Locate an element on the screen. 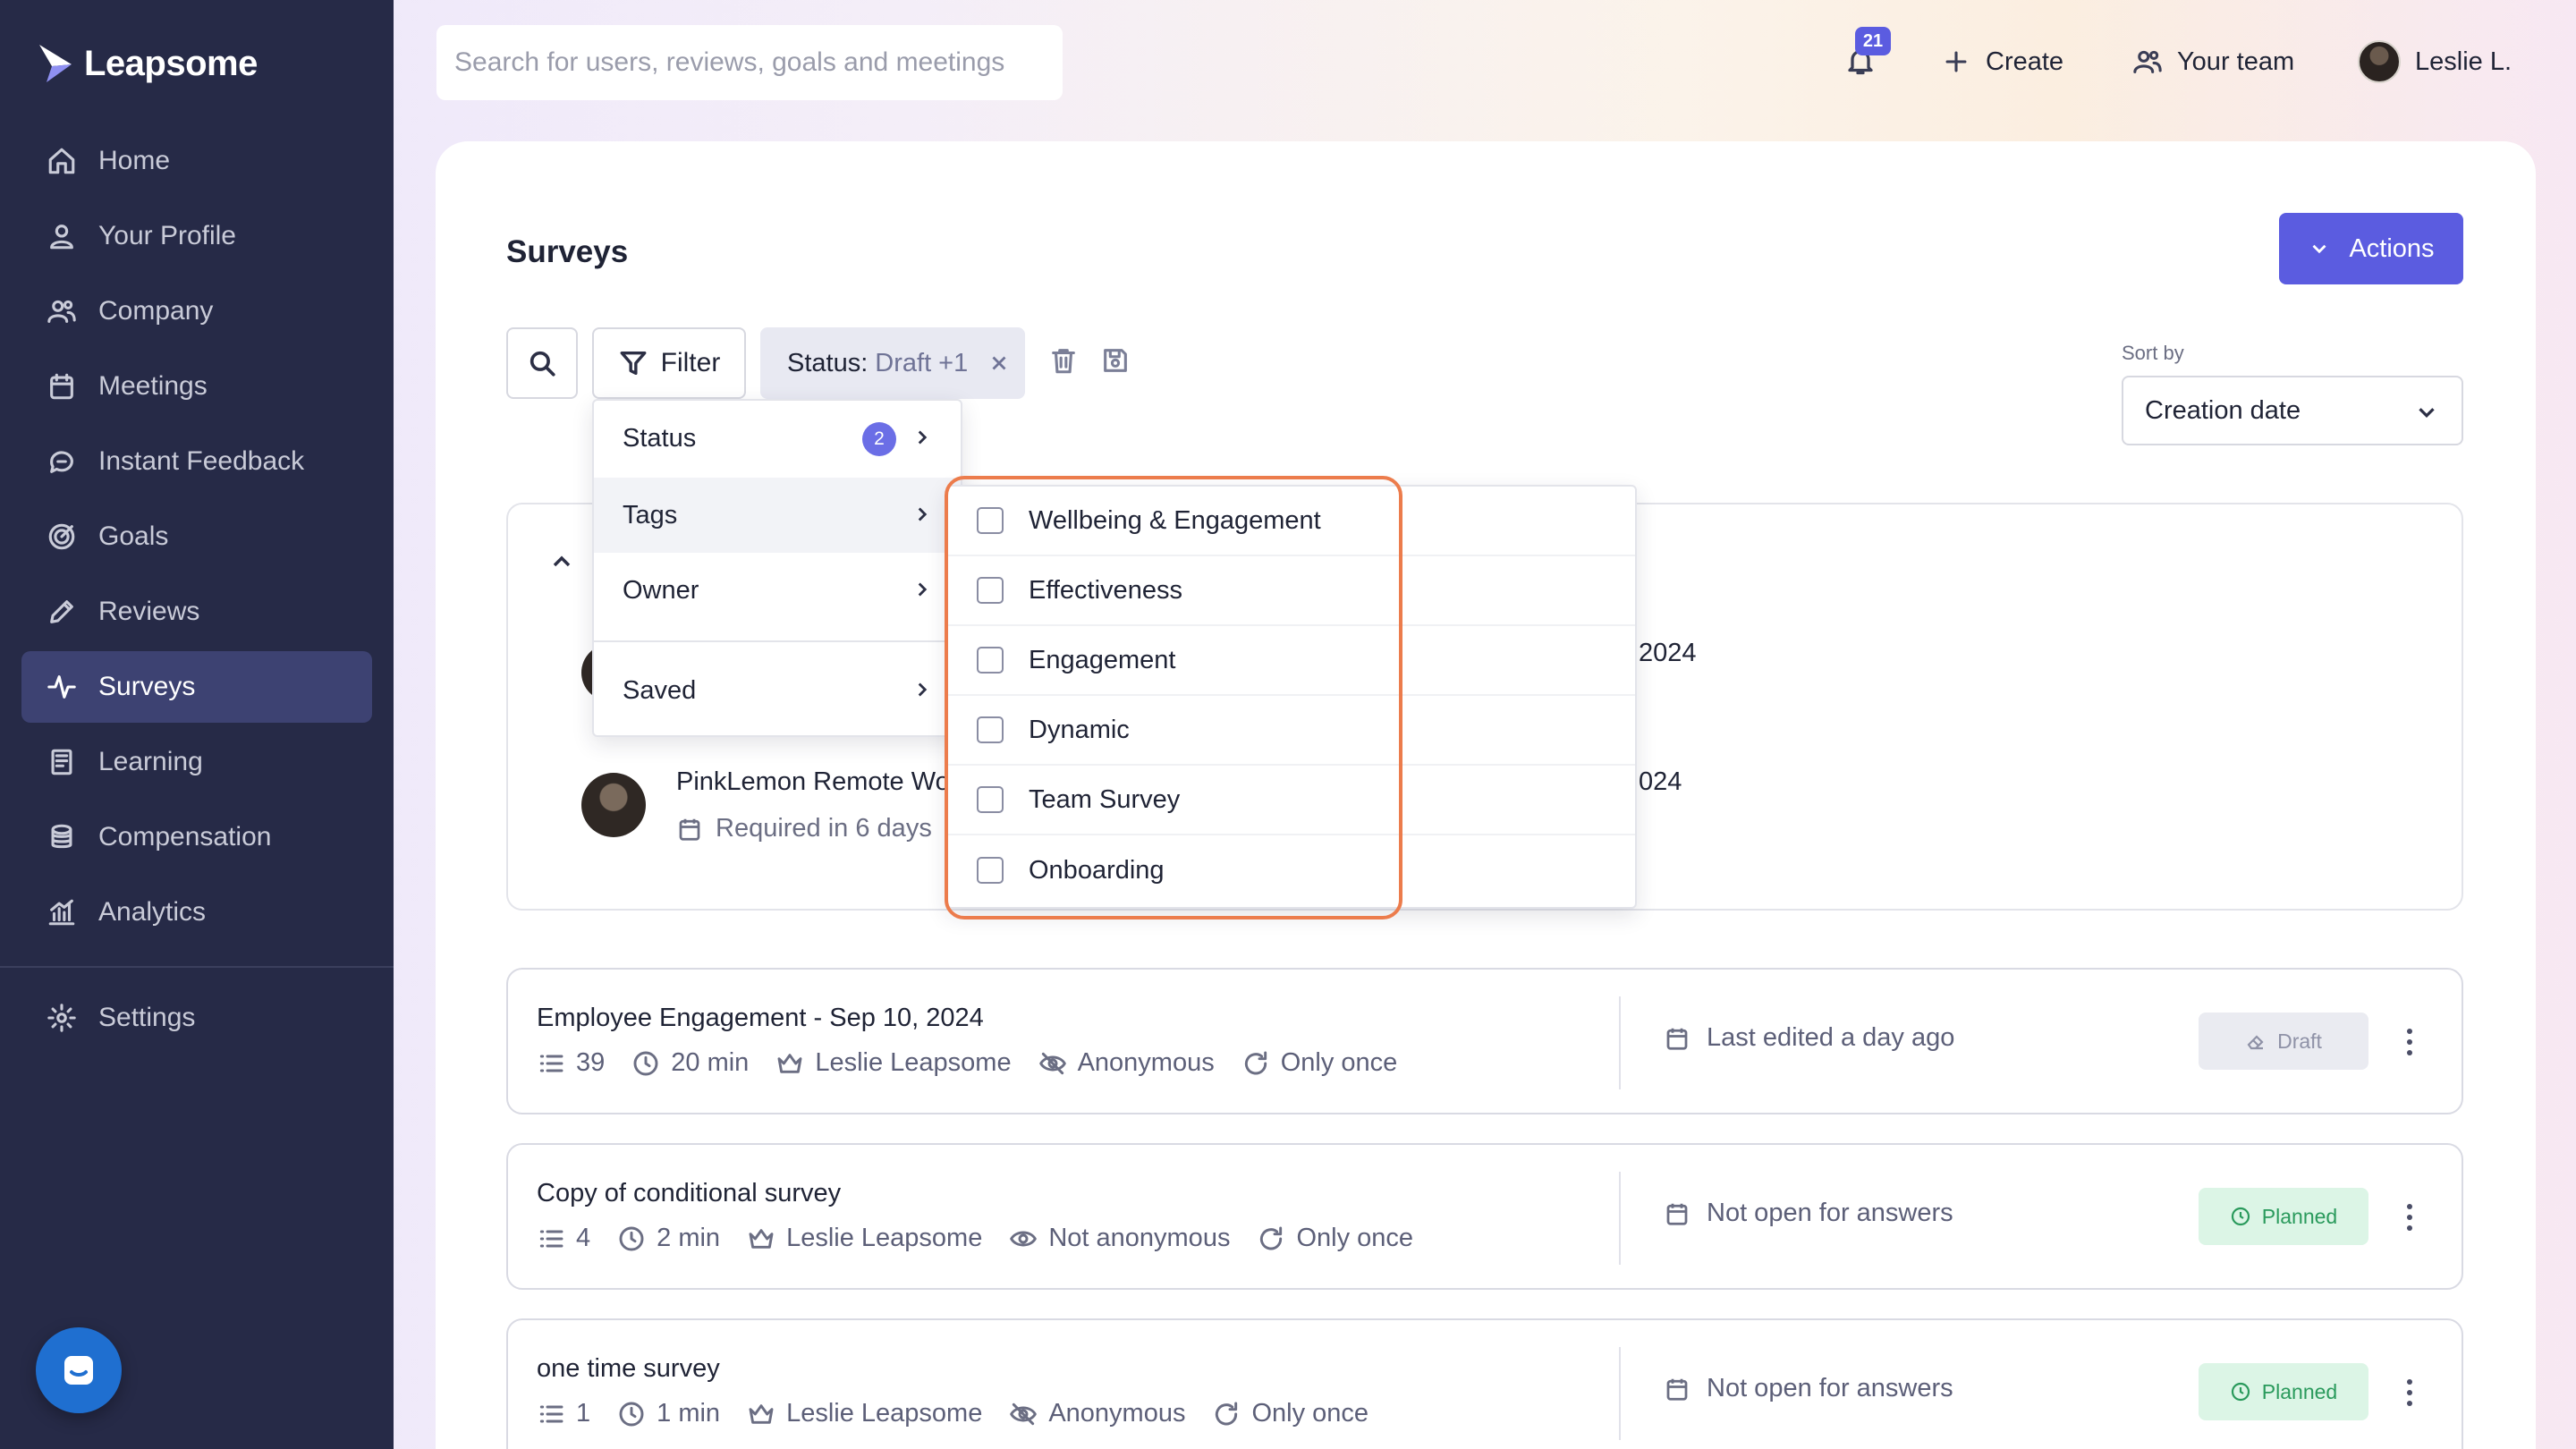  sort-by-label: Sort by is located at coordinates (2153, 353).